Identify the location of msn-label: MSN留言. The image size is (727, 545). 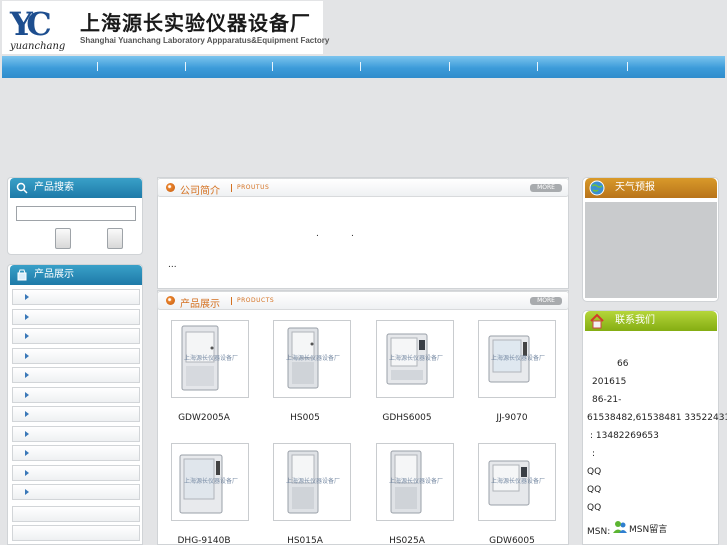
(648, 530).